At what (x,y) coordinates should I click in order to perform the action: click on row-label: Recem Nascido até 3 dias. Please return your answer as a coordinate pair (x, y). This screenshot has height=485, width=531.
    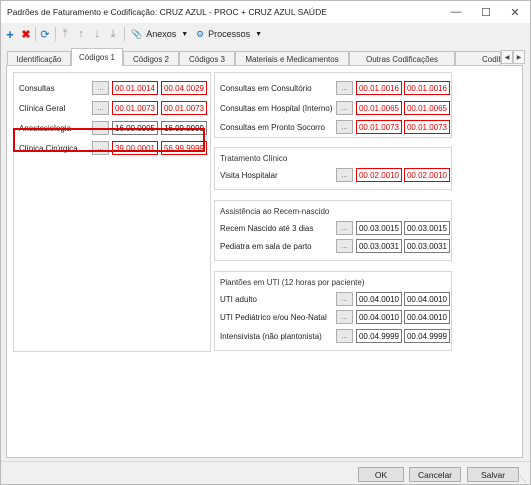
    Looking at the image, I should click on (267, 228).